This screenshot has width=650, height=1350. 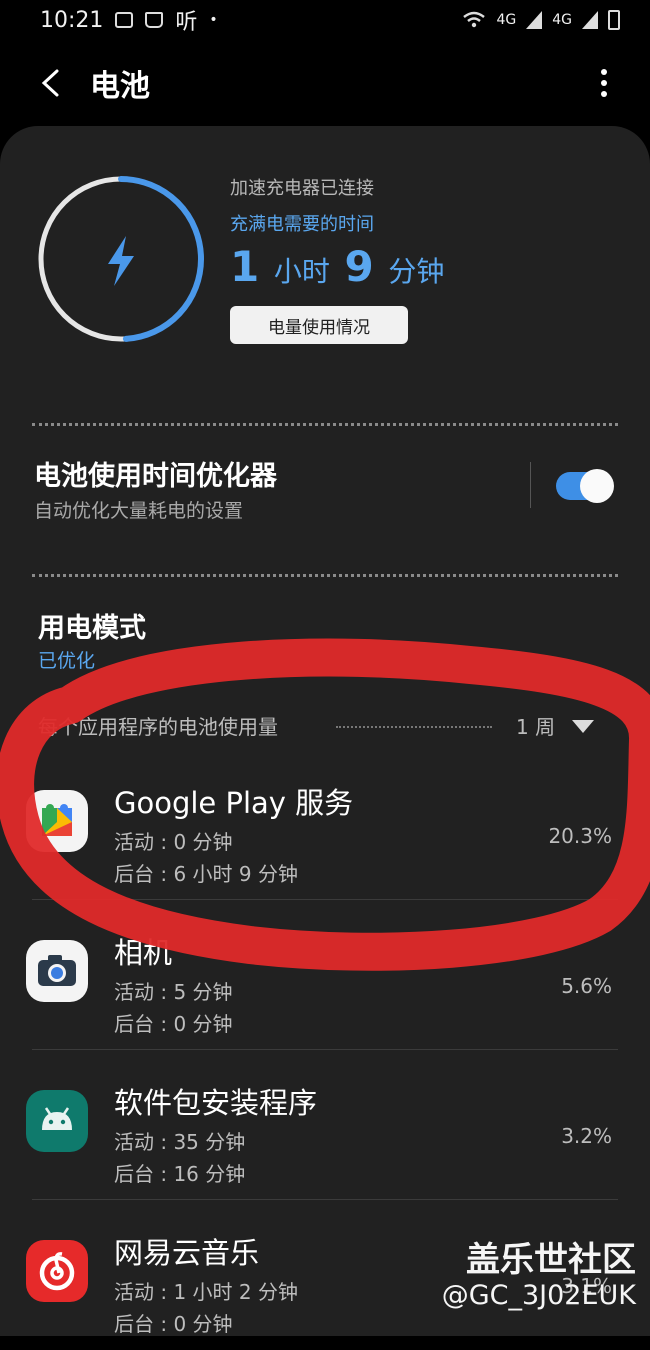 I want to click on charger-status: 加速充电器已连接, so click(x=302, y=188).